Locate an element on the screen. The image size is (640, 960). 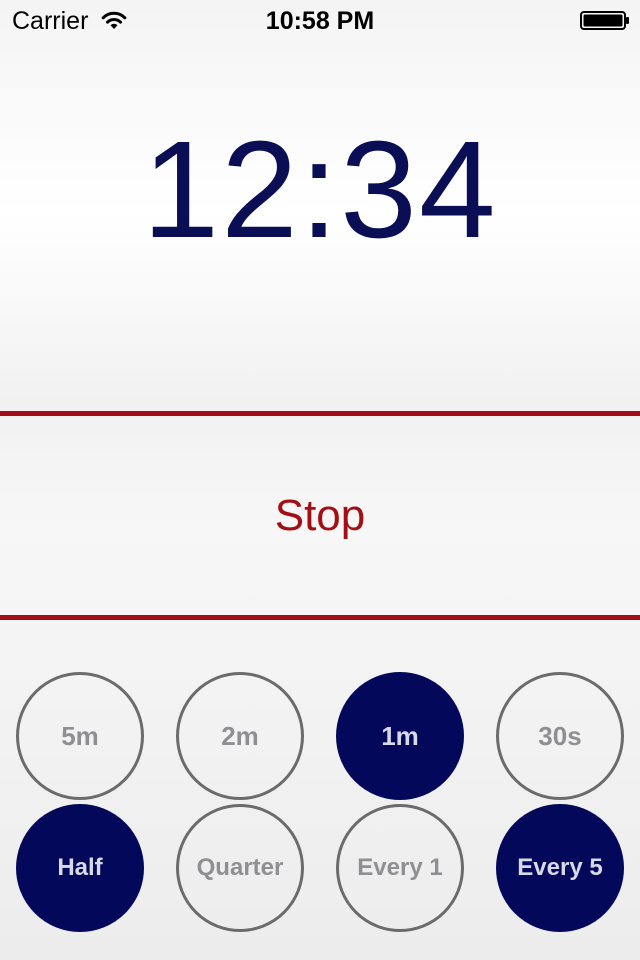
interval-button-2m: 2m is located at coordinates (240, 736).